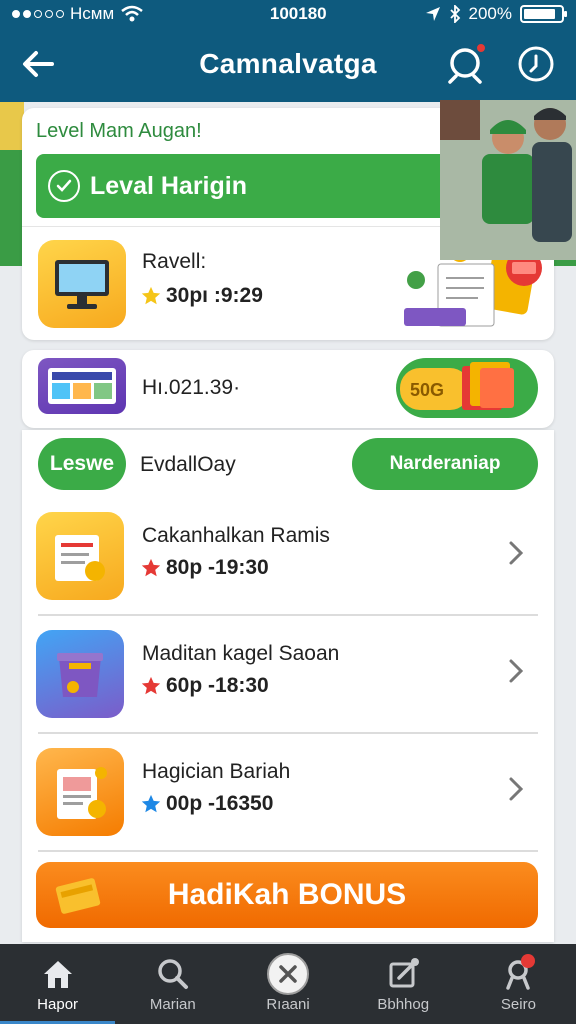  Describe the element at coordinates (174, 261) in the screenshot. I see `level-row-title: Ravell:` at that location.